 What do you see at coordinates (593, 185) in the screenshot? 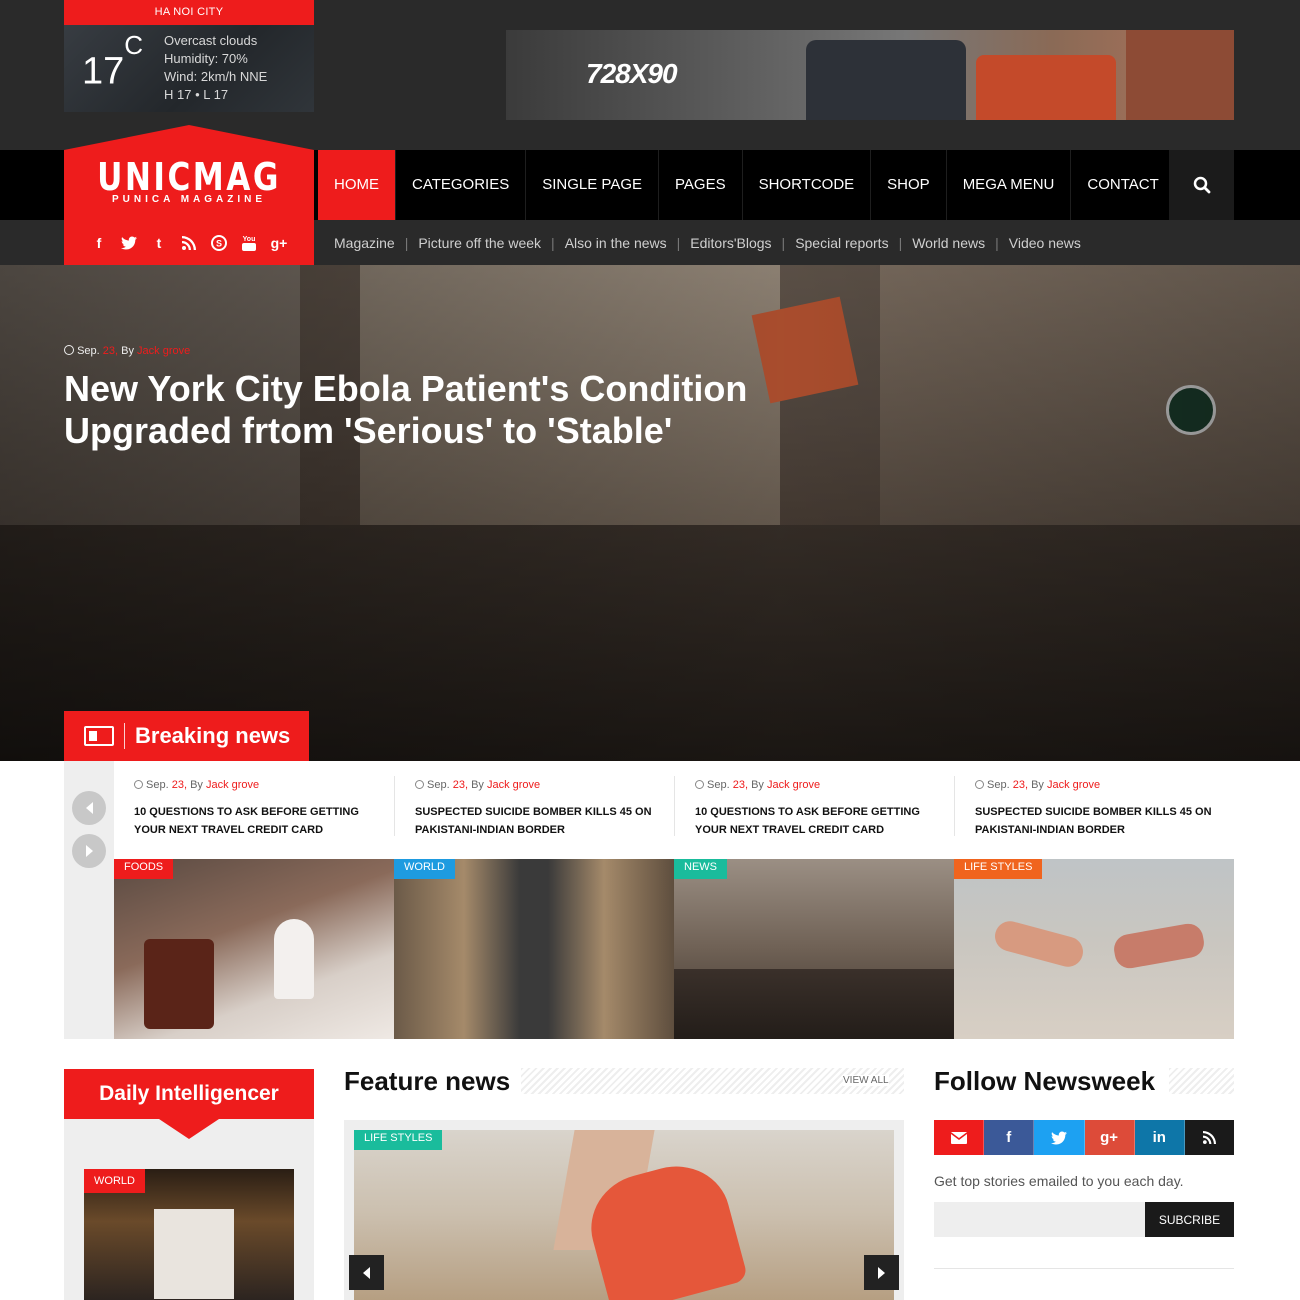
I see `menu-item-single-page: SINGLE PAGE` at bounding box center [593, 185].